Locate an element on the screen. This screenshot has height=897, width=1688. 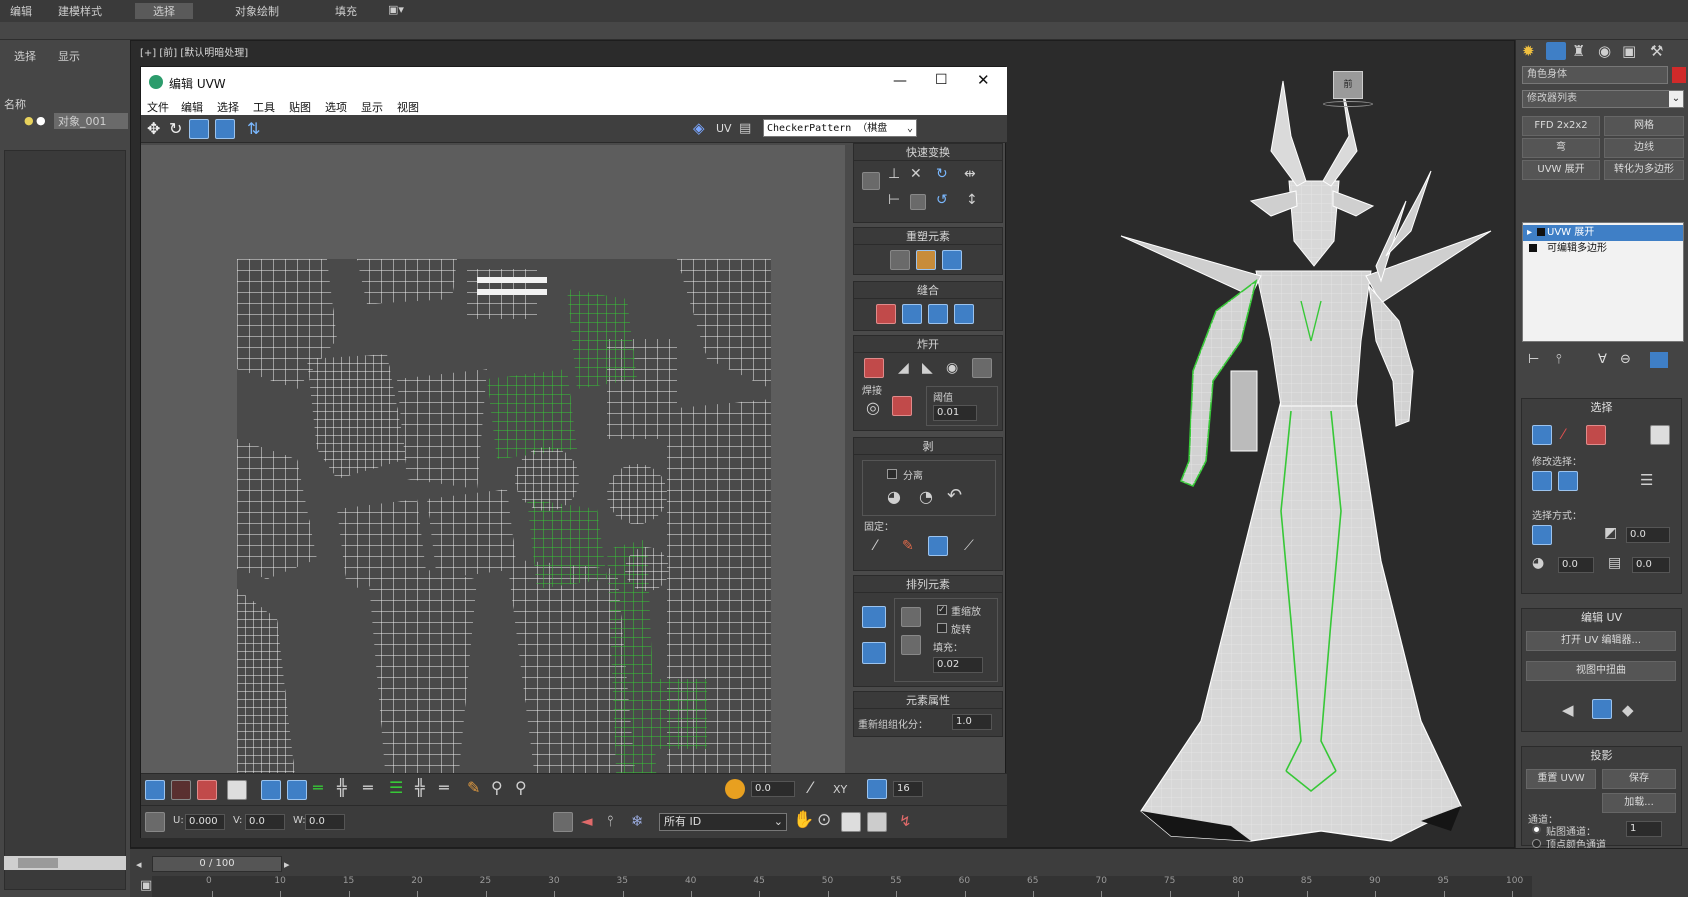
rollout-title: 缝合 is located at coordinates (928, 290).